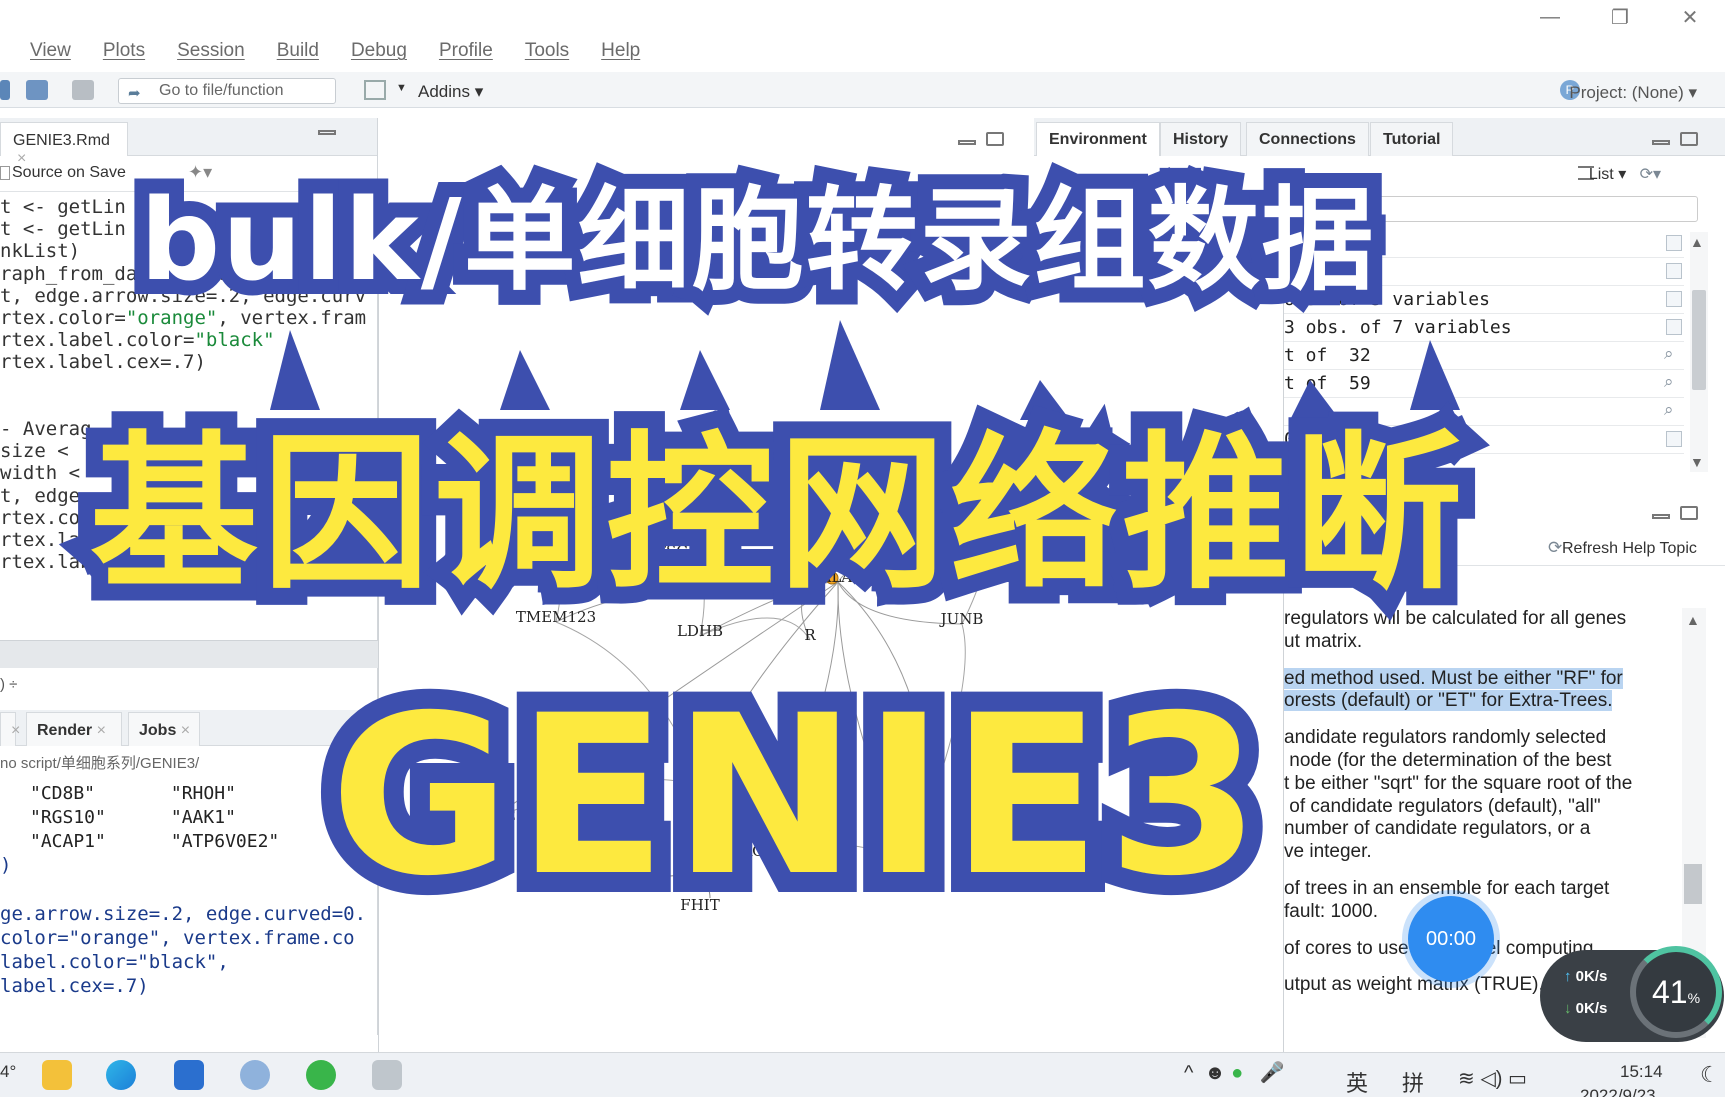 This screenshot has height=1097, width=1725. What do you see at coordinates (1272, 1073) in the screenshot?
I see `microphone-icon: 🎤` at bounding box center [1272, 1073].